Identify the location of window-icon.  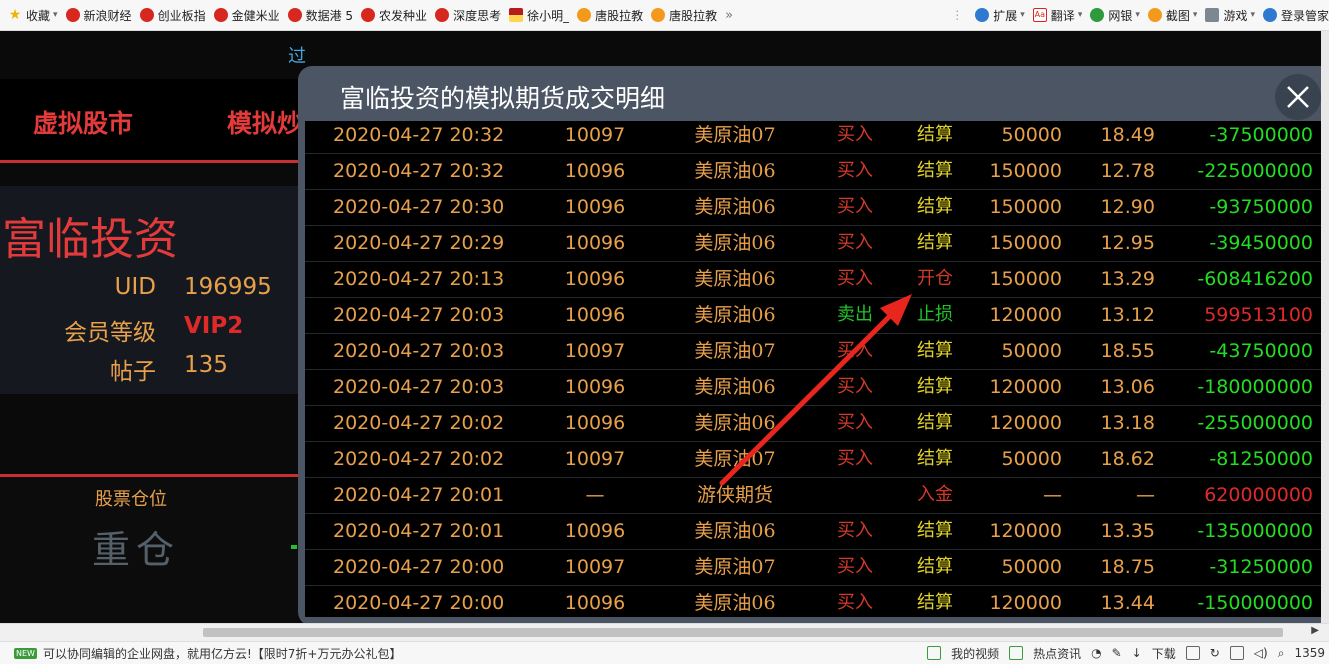
(1192, 653).